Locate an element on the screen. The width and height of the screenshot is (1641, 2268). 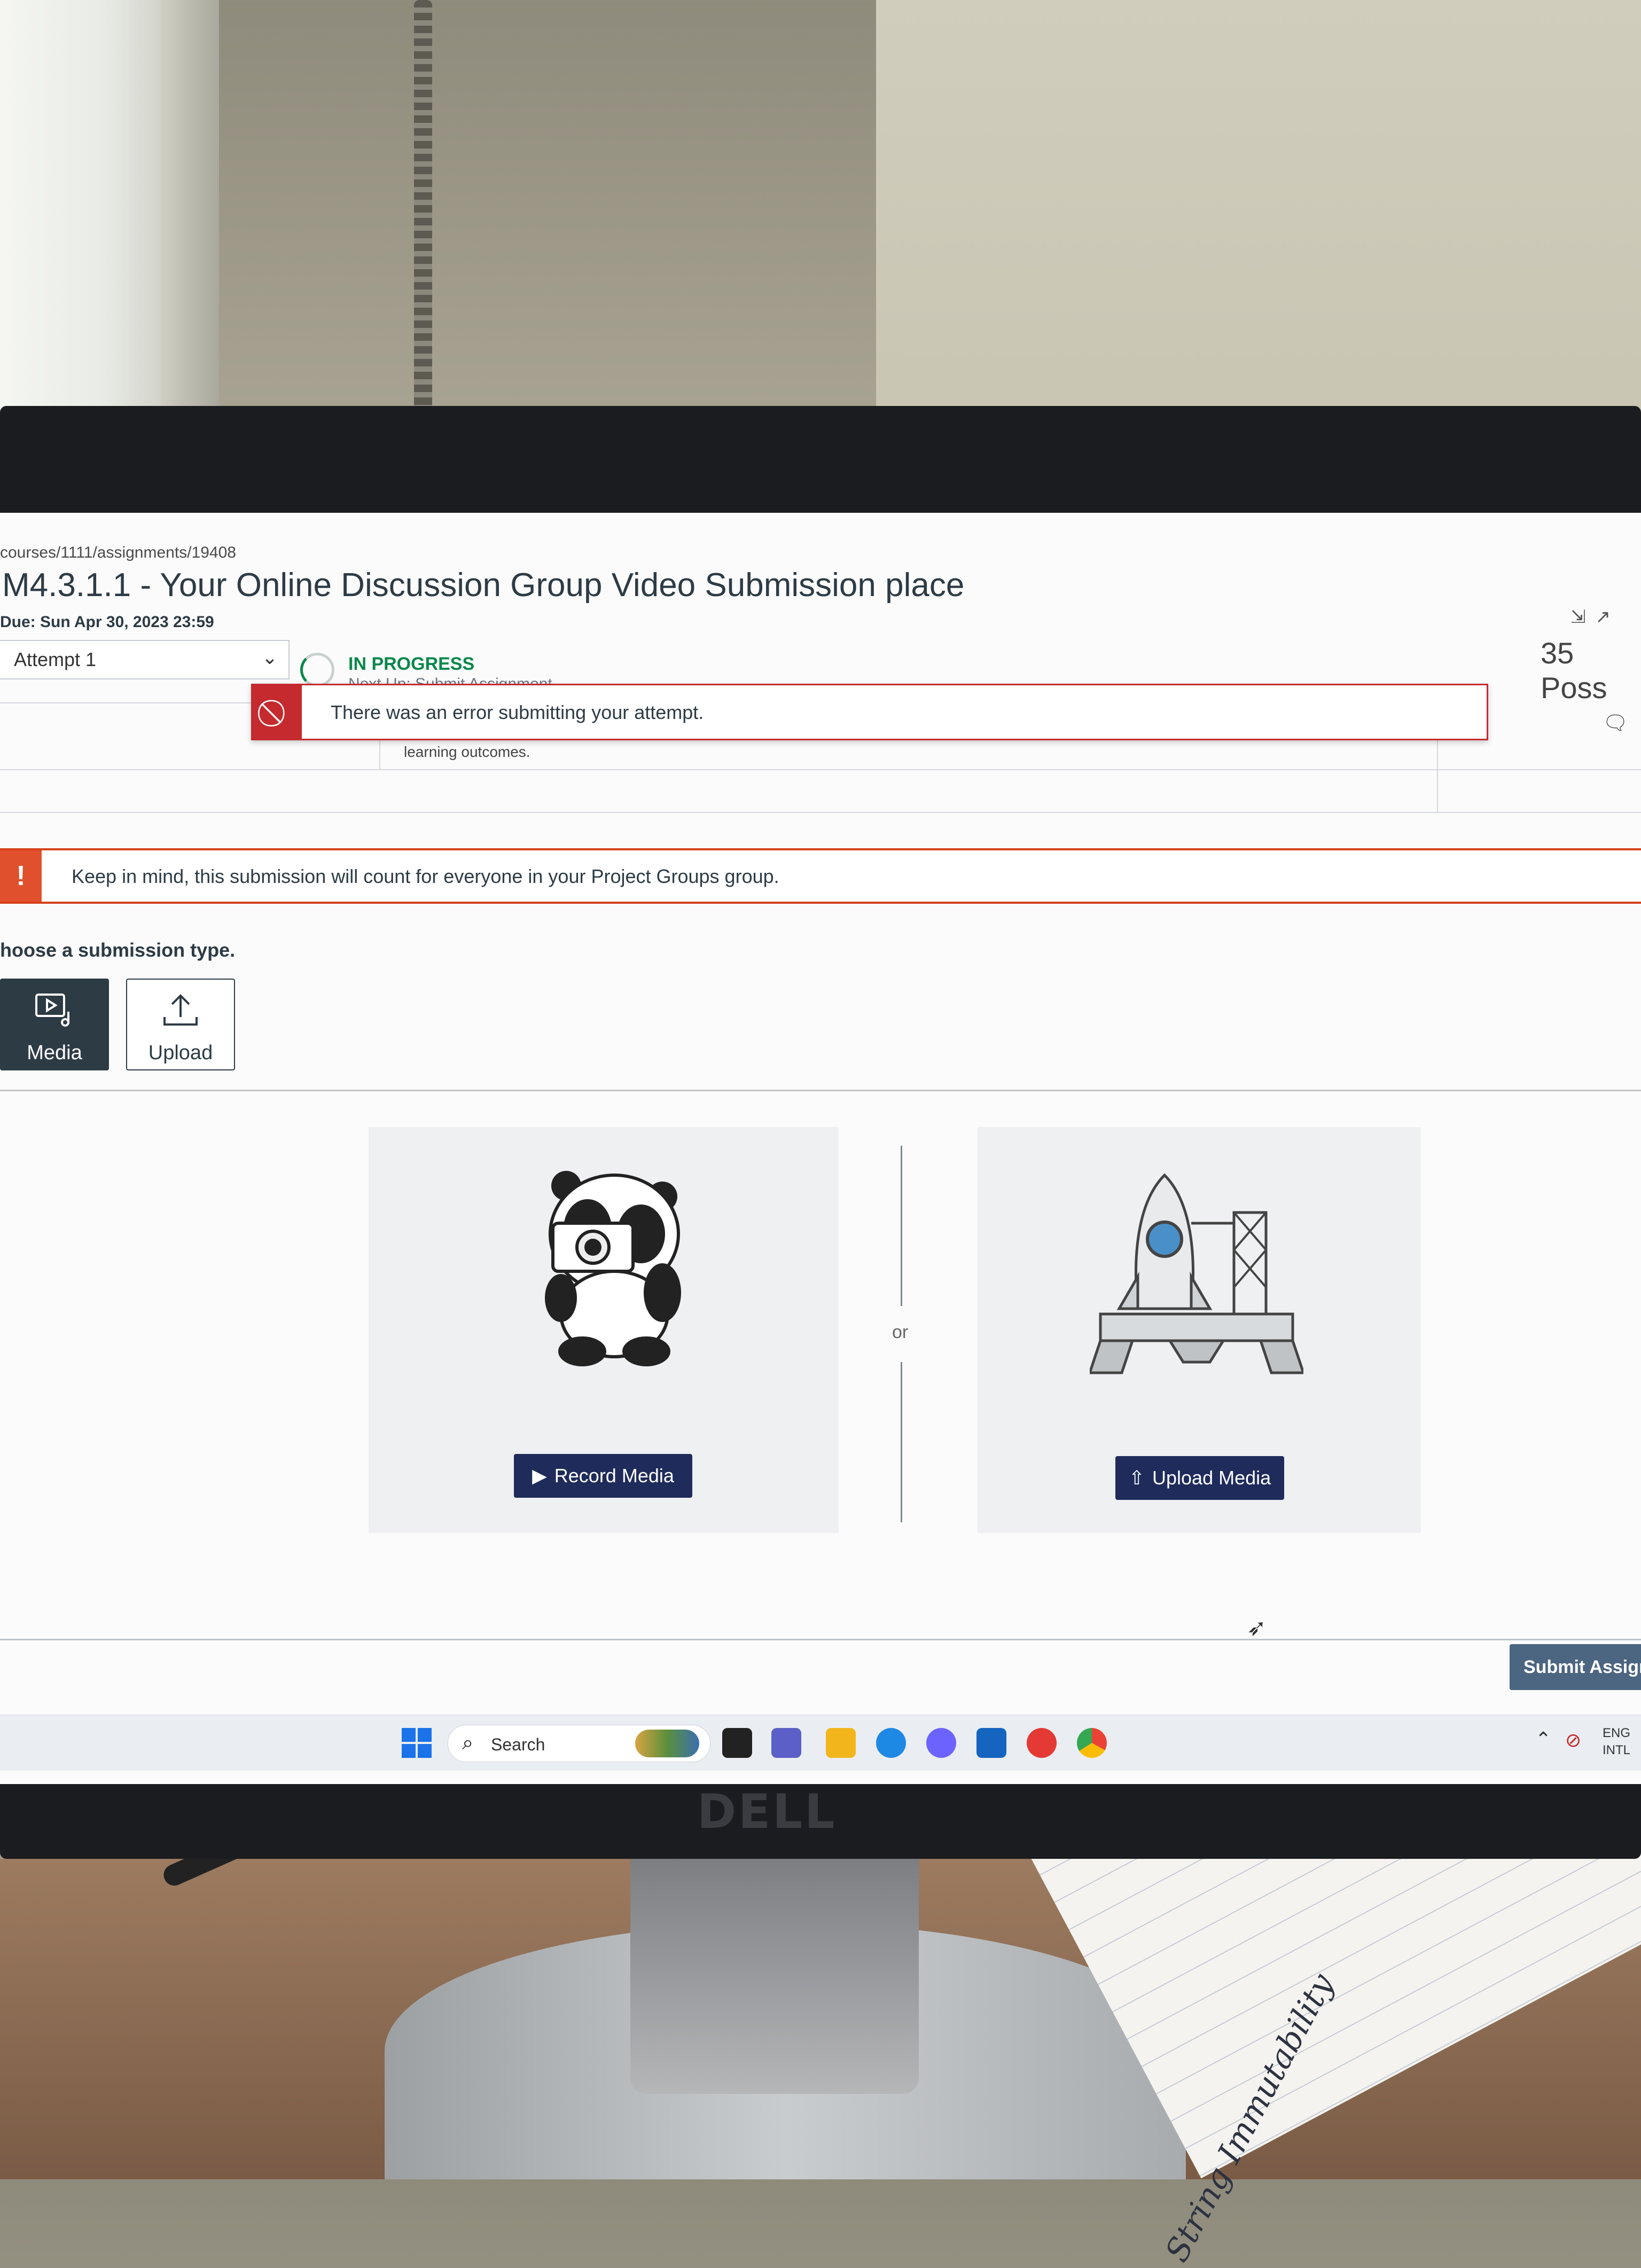
language-code: ENG is located at coordinates (1617, 1733).